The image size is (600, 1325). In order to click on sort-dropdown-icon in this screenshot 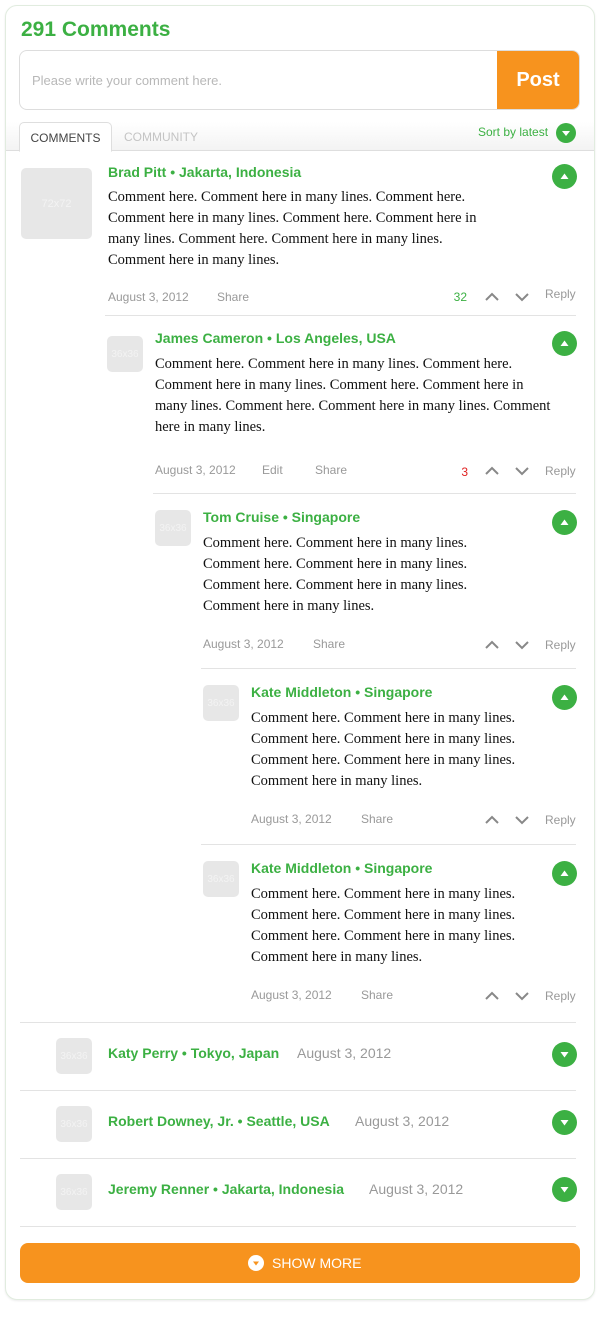, I will do `click(566, 133)`.